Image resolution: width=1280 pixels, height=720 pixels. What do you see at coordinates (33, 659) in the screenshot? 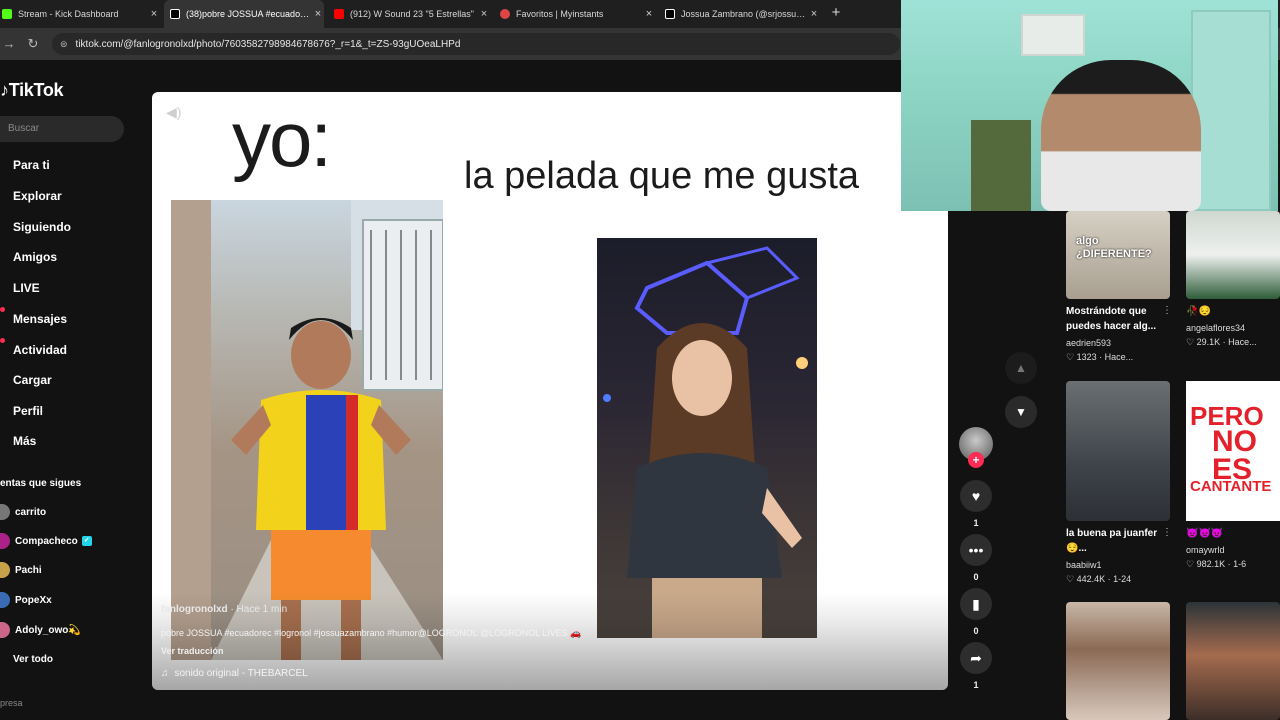
I see `see-all-link: Ver todo` at bounding box center [33, 659].